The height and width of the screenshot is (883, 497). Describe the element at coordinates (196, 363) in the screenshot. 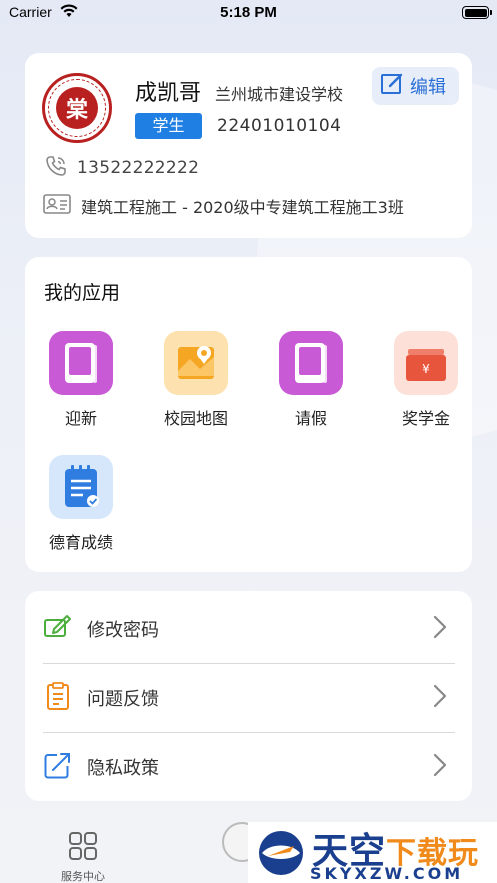

I see `map-icon` at that location.